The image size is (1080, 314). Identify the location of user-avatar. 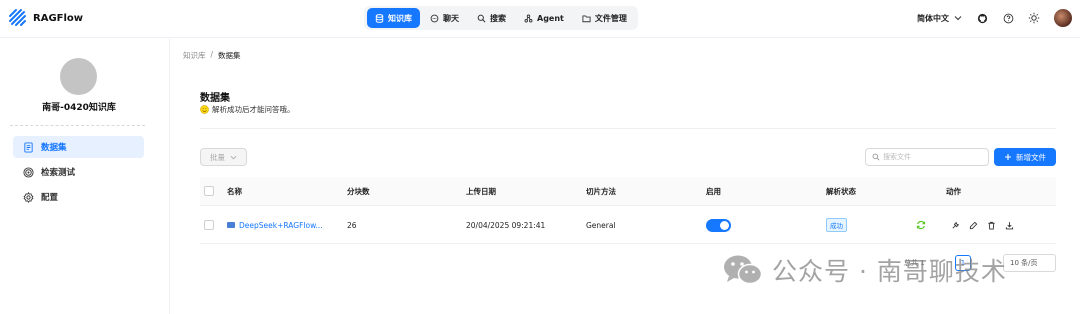
(1063, 18).